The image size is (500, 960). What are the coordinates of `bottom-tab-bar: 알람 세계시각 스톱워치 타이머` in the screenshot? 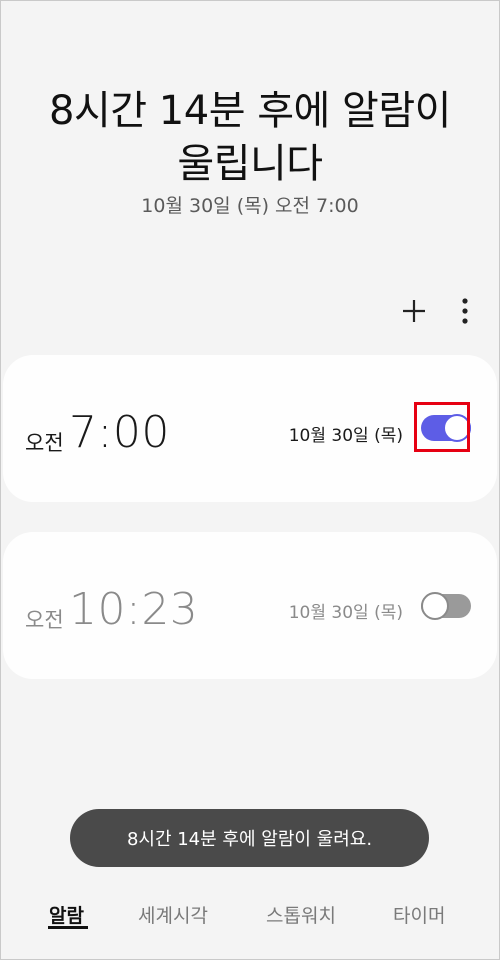 It's located at (250, 918).